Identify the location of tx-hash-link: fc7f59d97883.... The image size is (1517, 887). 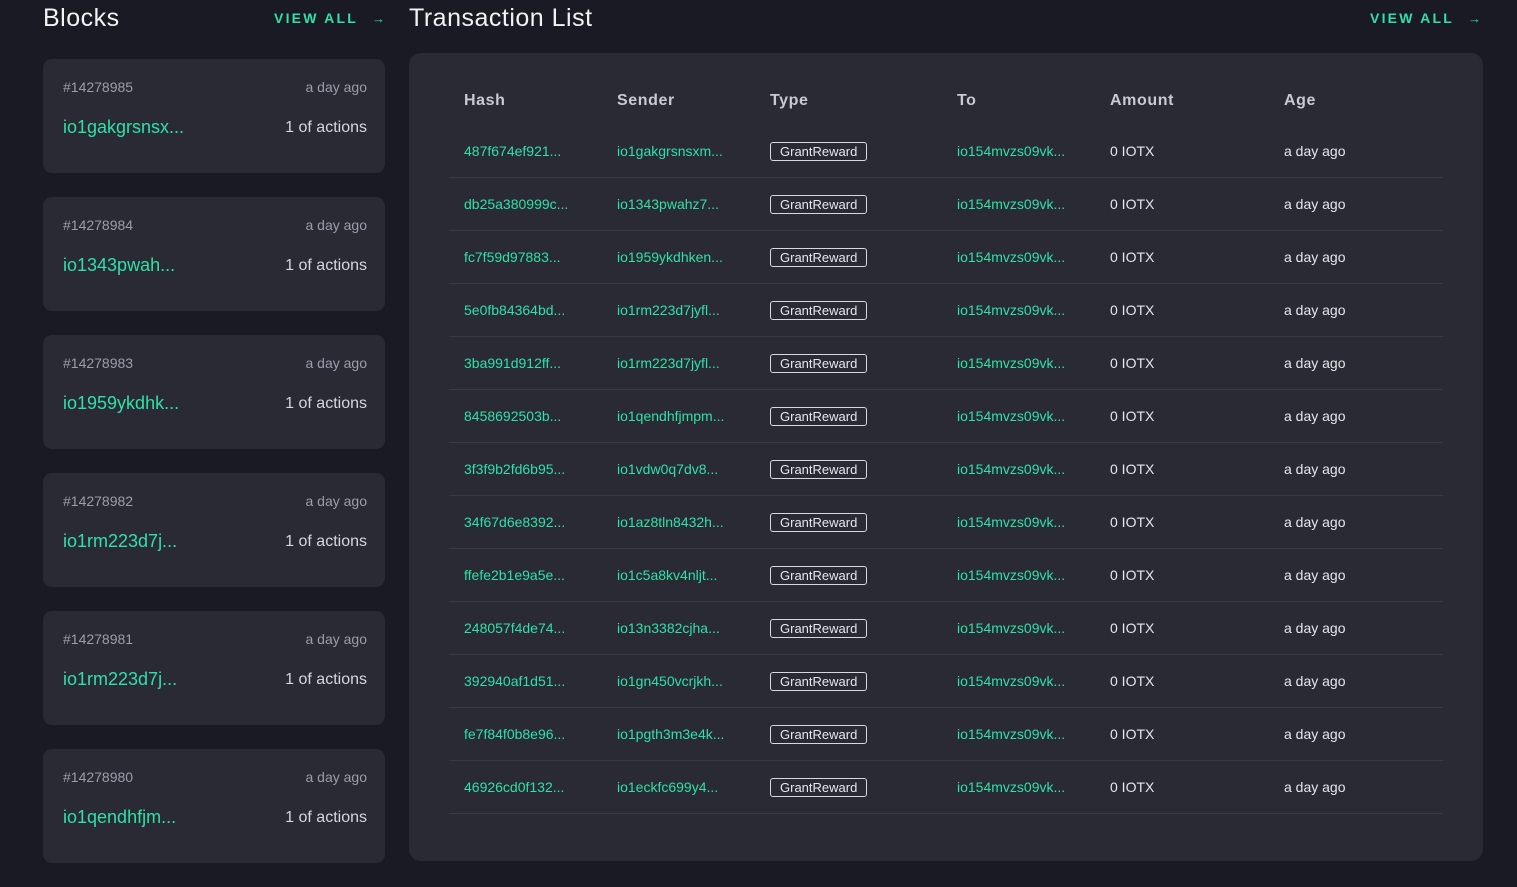
(525, 257).